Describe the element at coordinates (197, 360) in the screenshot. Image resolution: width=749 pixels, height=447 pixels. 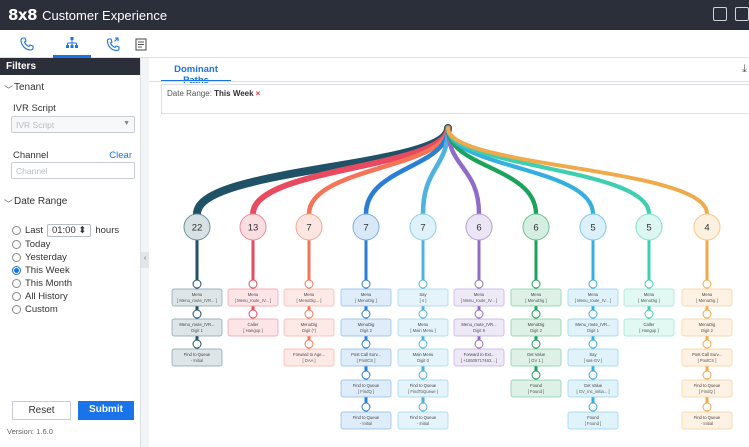
I see `step-detail: - Initial` at that location.